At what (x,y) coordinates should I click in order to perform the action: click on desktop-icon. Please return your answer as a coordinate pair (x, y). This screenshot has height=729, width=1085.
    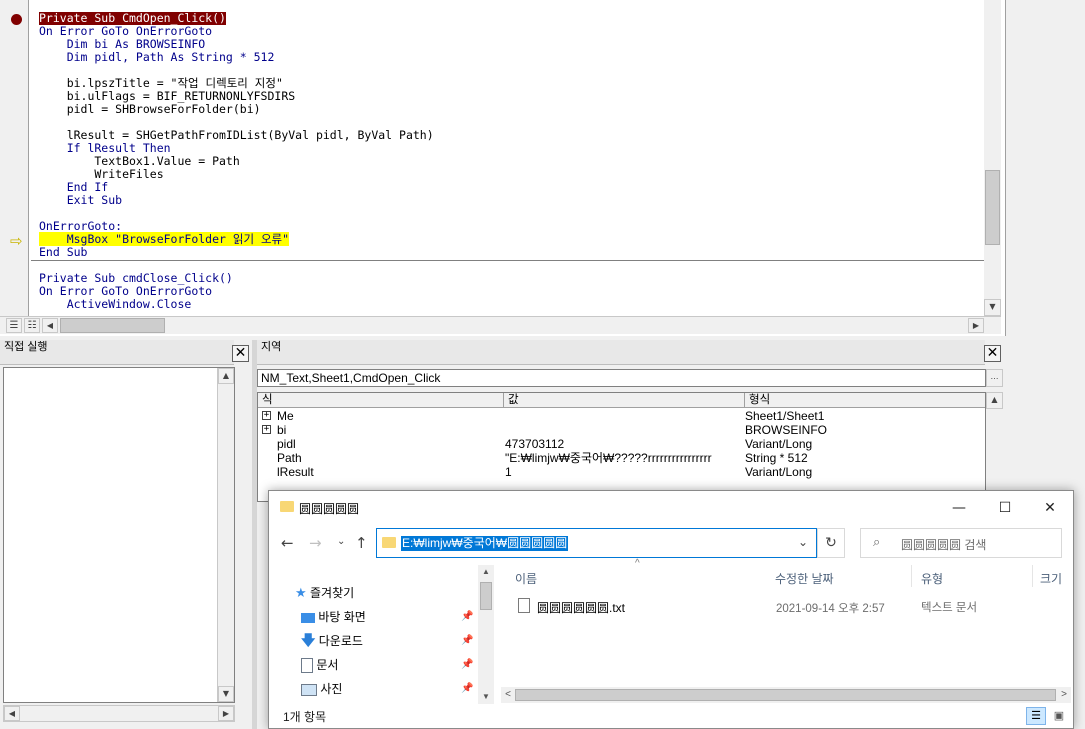
    Looking at the image, I should click on (308, 617).